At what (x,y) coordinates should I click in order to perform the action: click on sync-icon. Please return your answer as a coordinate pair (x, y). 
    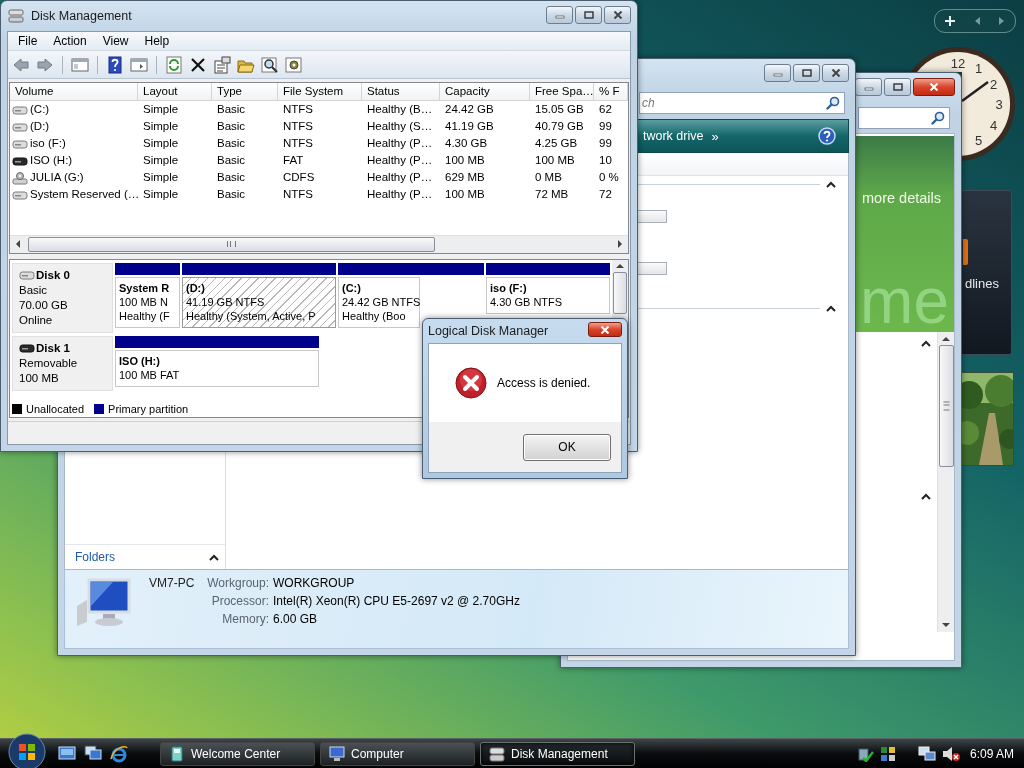
    Looking at the image, I should click on (887, 753).